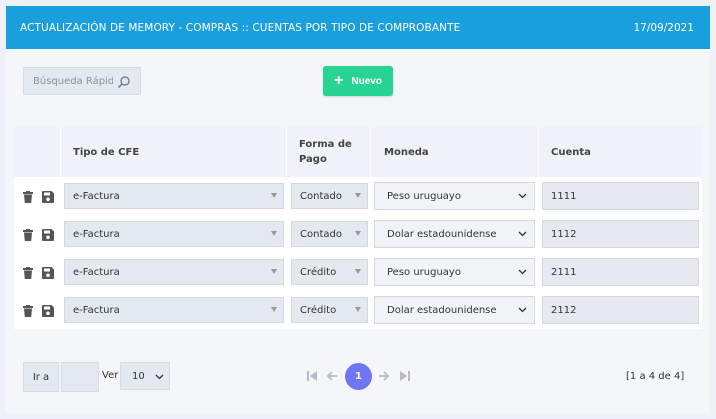  What do you see at coordinates (405, 376) in the screenshot?
I see `last-page-icon` at bounding box center [405, 376].